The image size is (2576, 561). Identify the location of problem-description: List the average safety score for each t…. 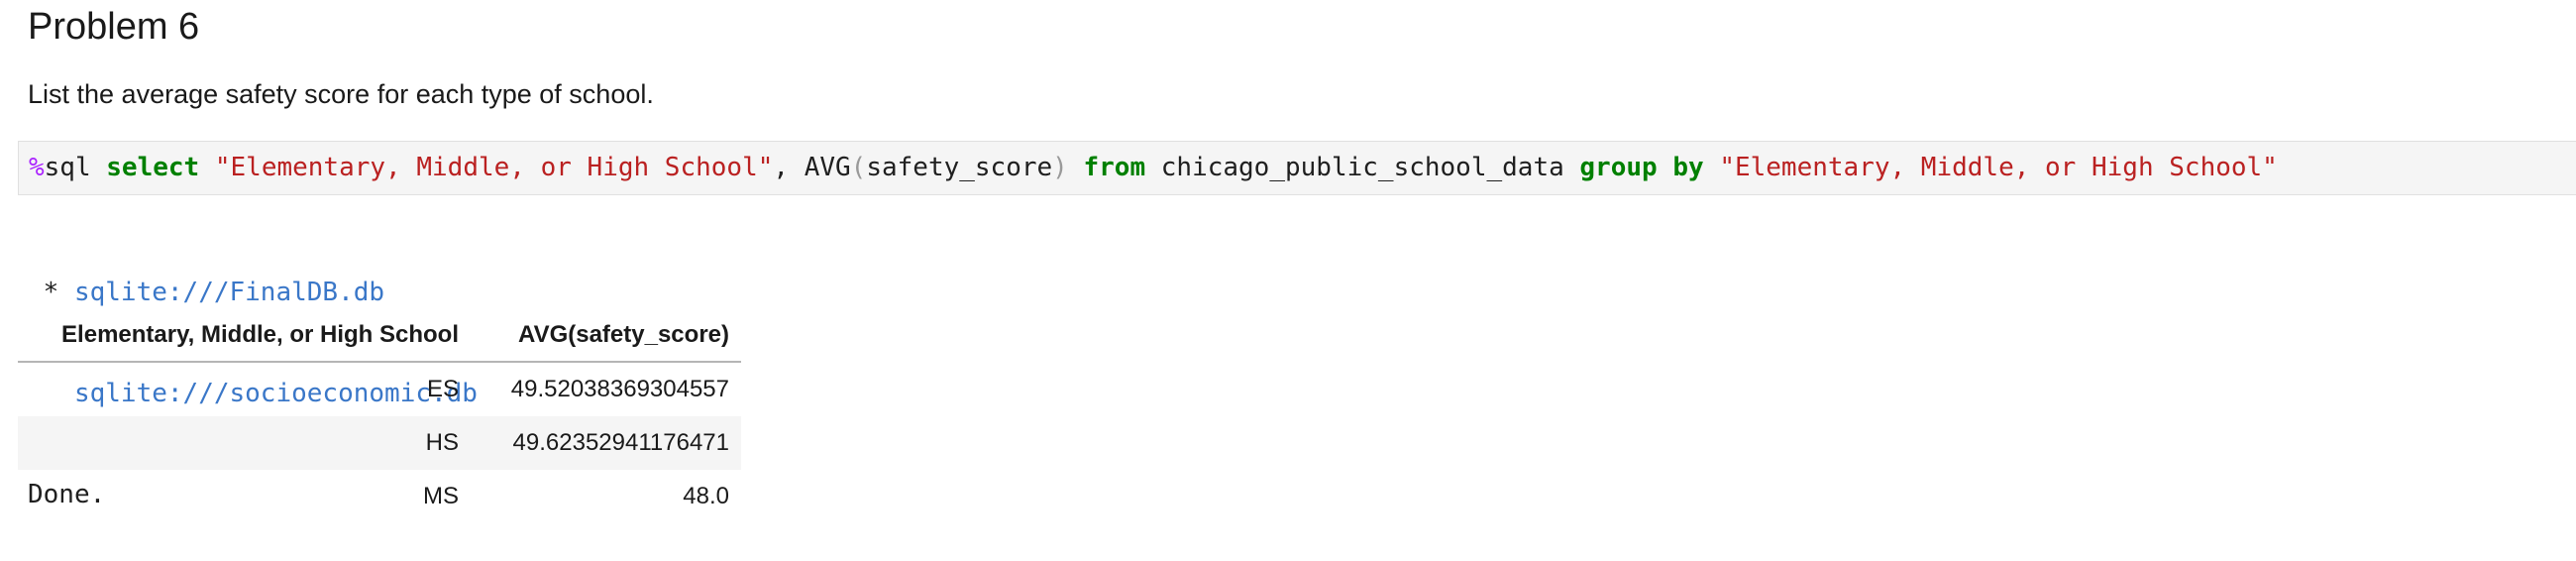
(341, 94).